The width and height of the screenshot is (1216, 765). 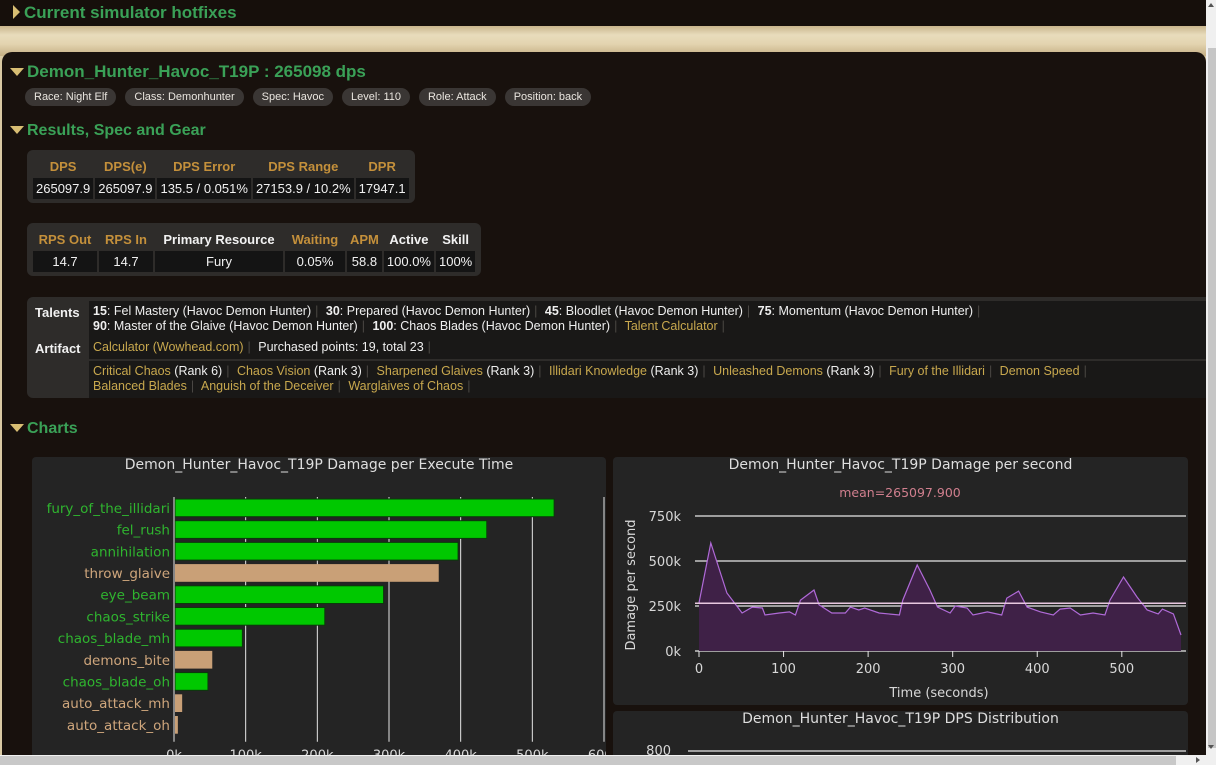 I want to click on badge-position: Position: back, so click(x=548, y=97).